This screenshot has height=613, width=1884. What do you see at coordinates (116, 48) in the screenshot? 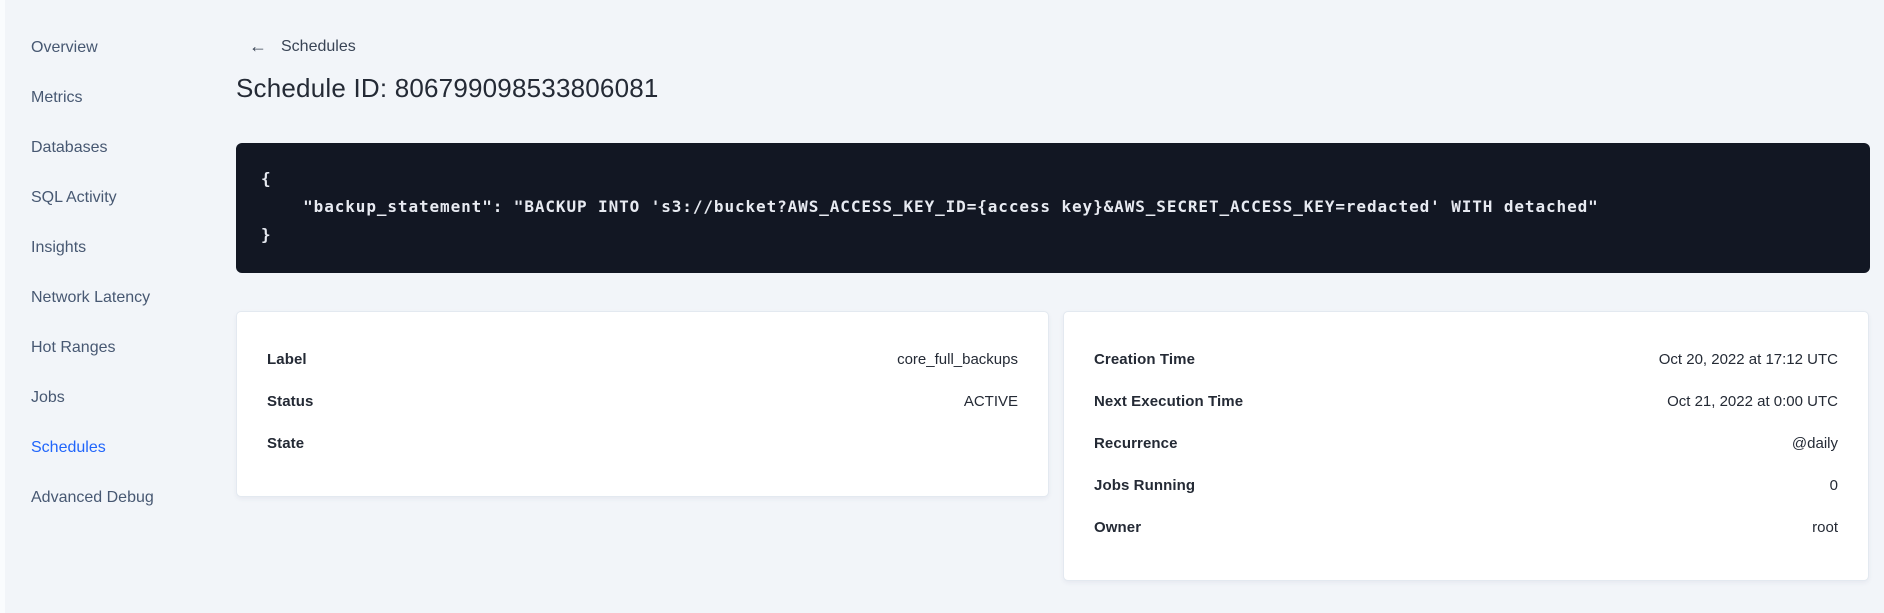
I see `sidebar-item: Overview` at bounding box center [116, 48].